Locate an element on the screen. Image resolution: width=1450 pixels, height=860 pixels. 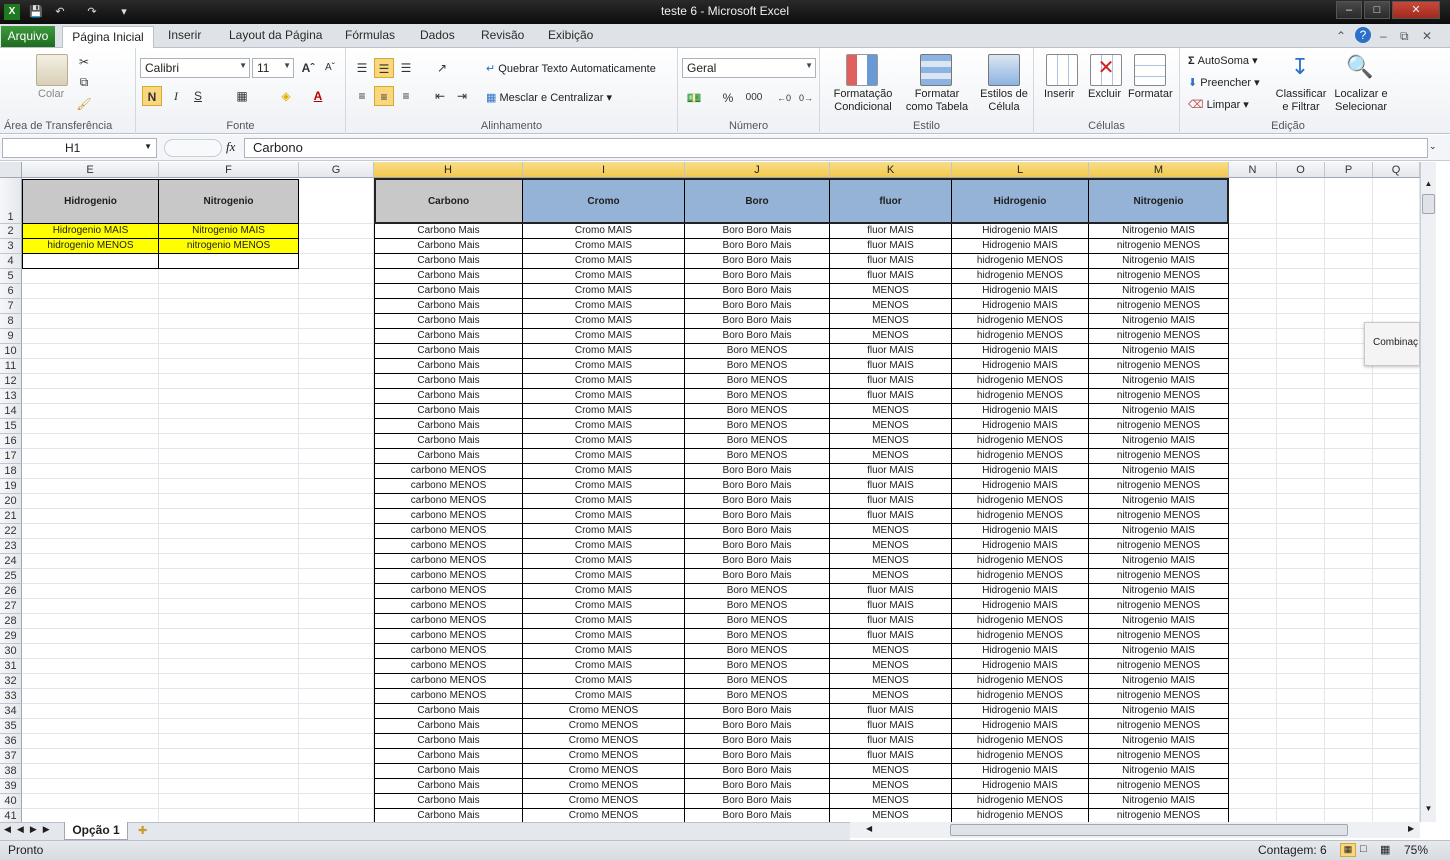
main-table-cell: Boro MENOS is located at coordinates (757, 606).